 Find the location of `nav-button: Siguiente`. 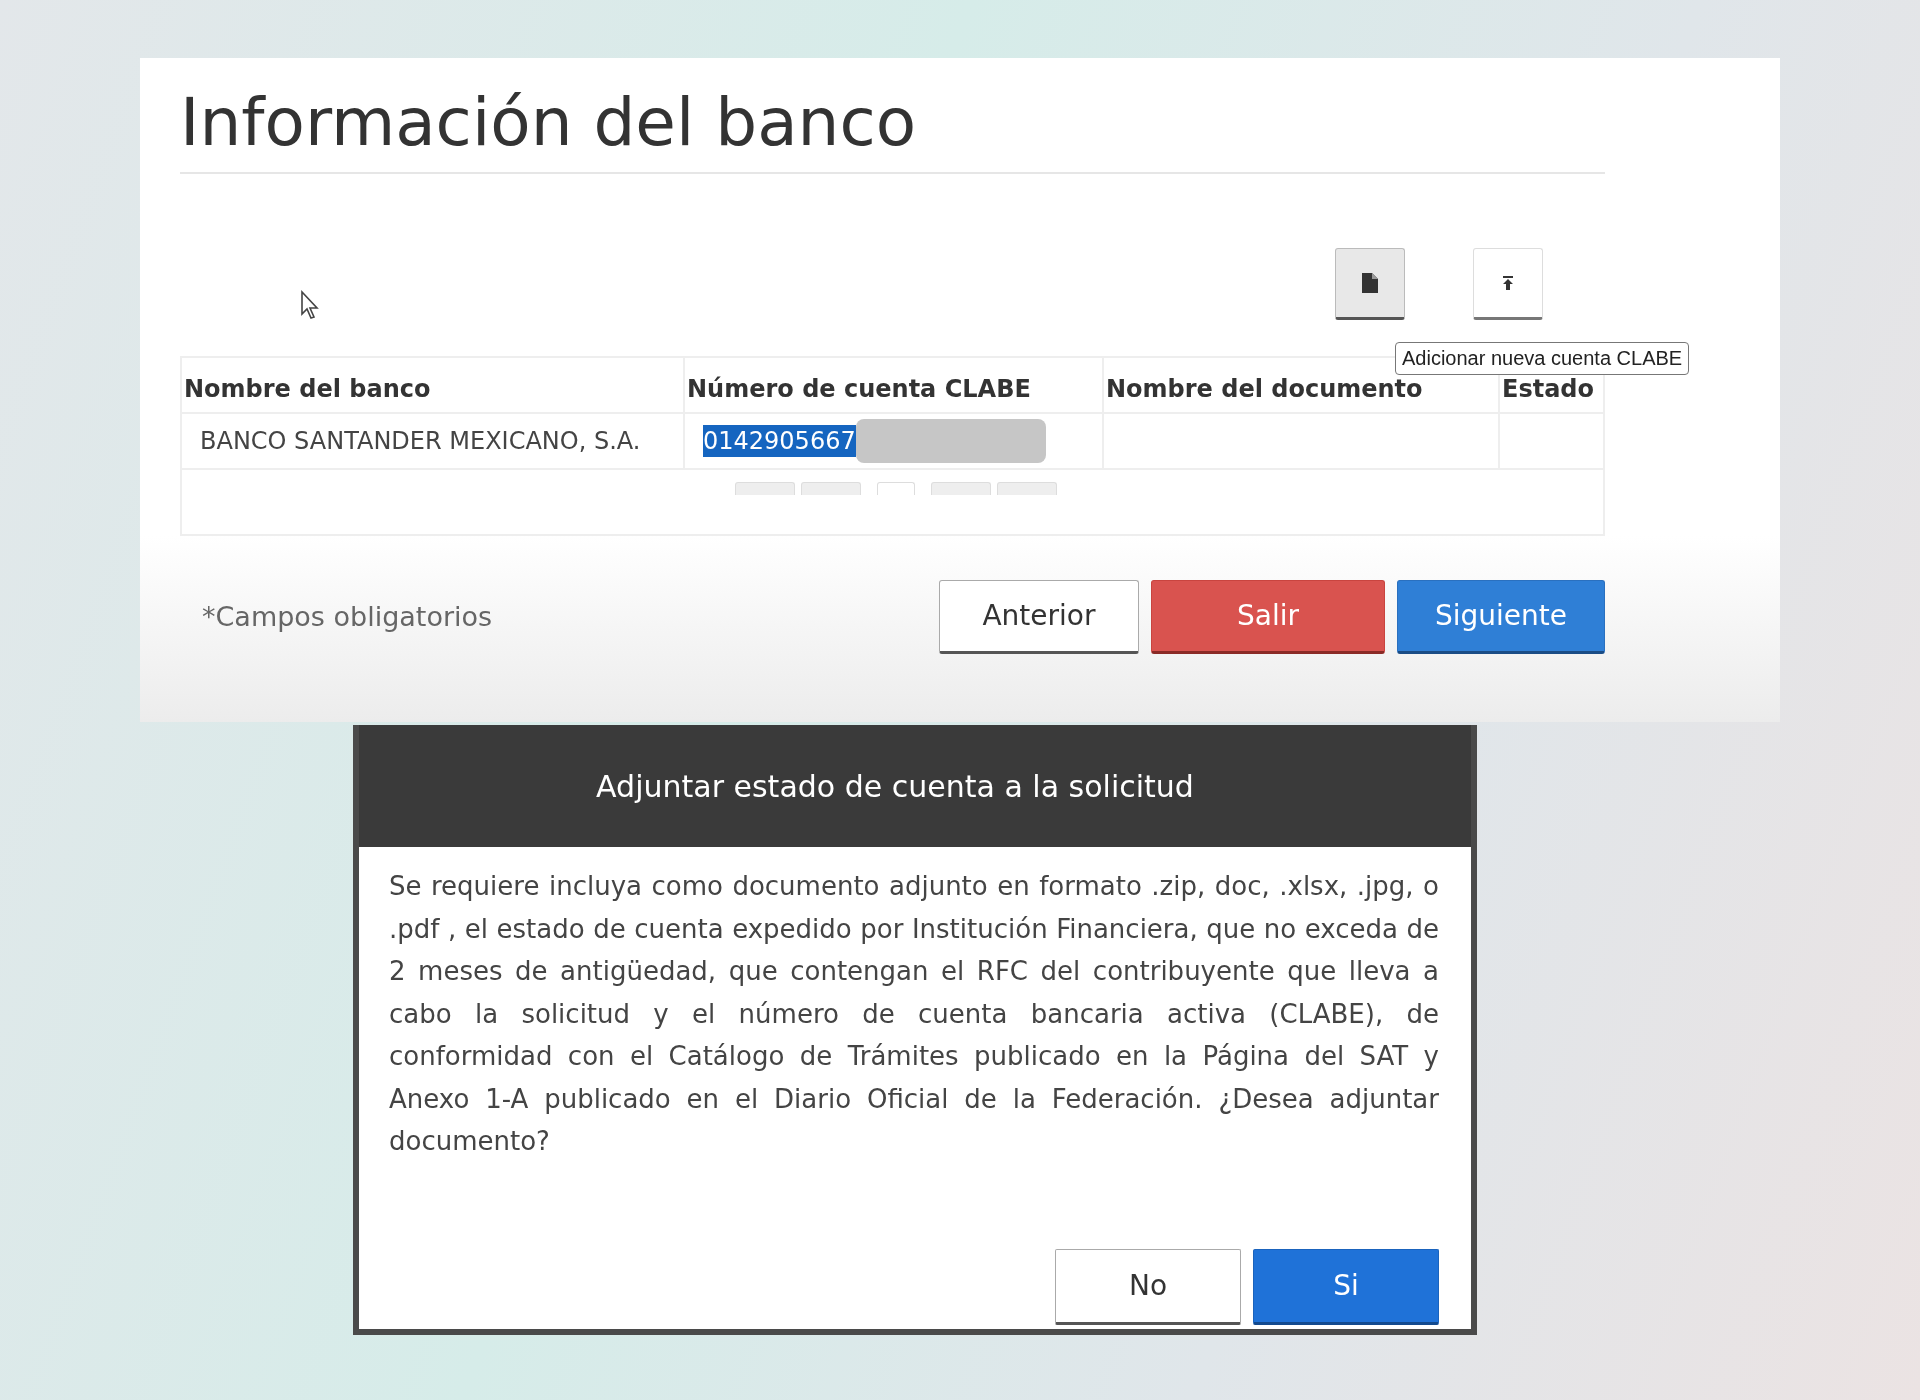

nav-button: Siguiente is located at coordinates (1501, 616).